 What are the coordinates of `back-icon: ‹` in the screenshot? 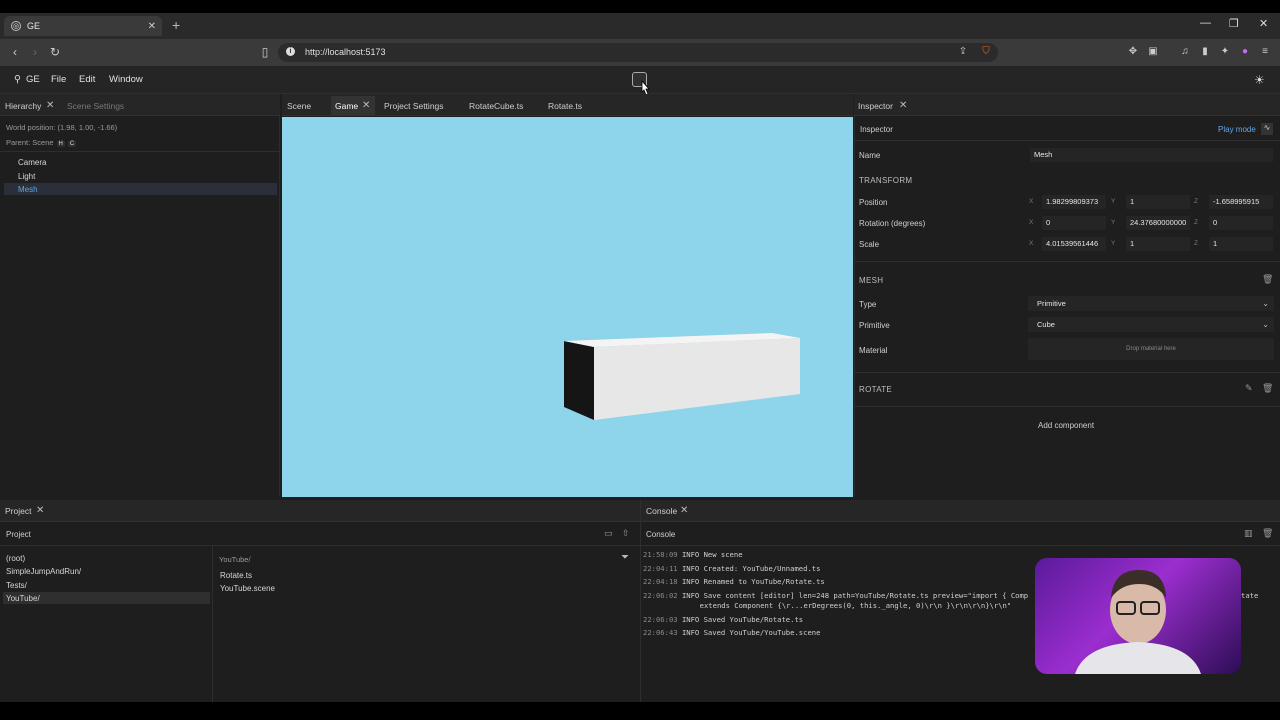 It's located at (15, 52).